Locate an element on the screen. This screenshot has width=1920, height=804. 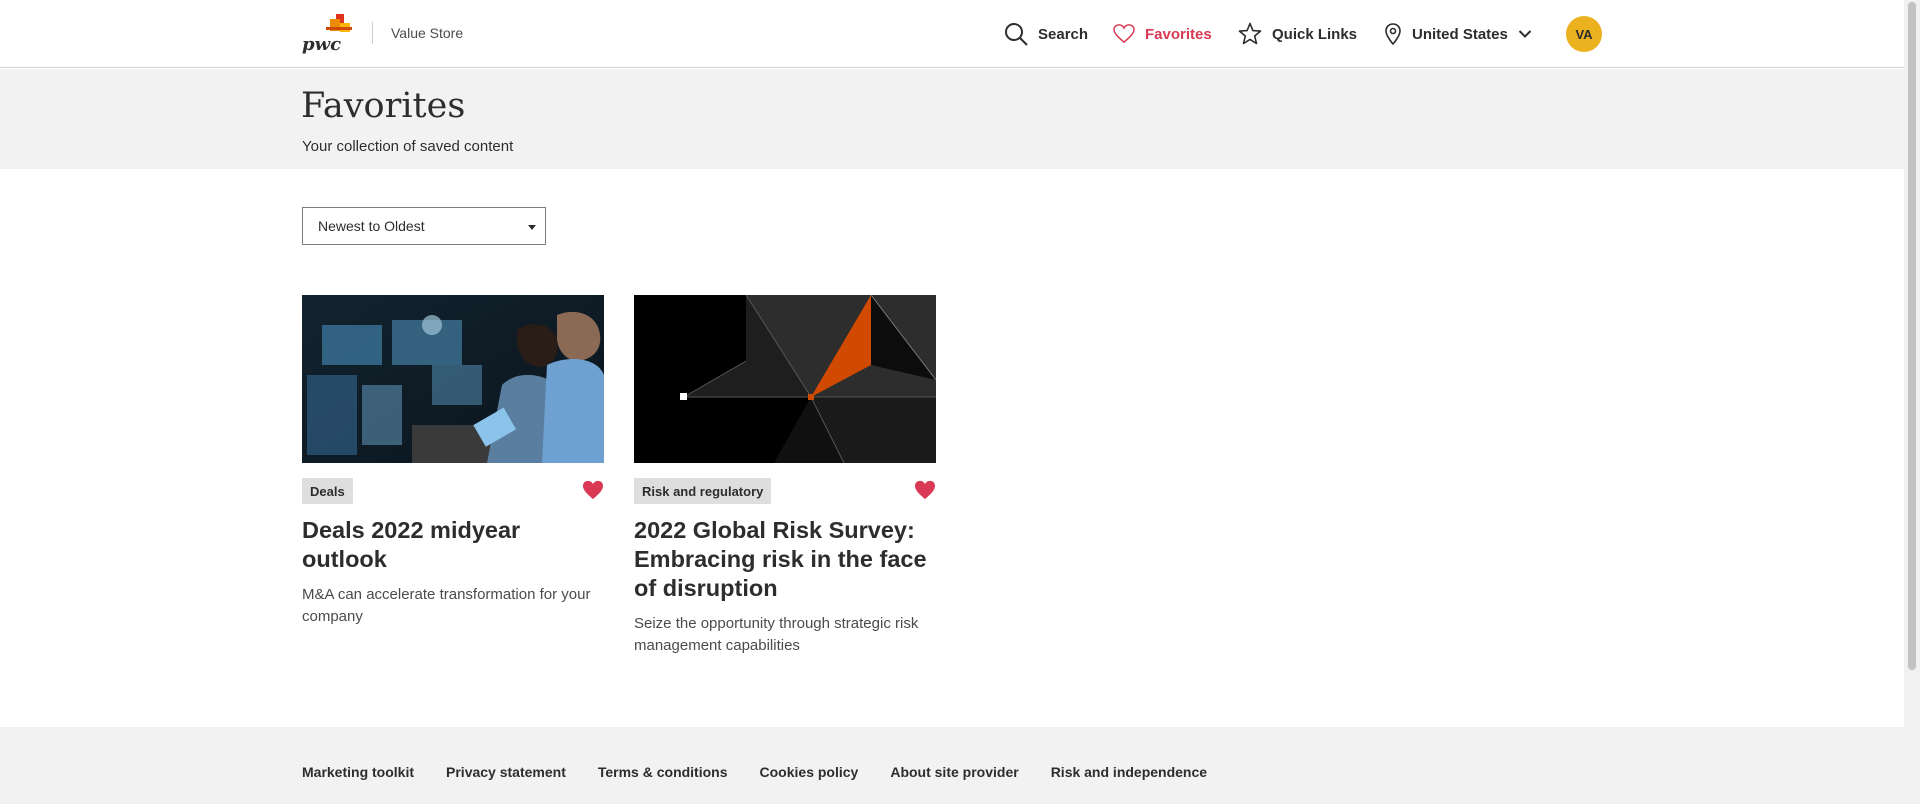
category-tag: Deals is located at coordinates (327, 491).